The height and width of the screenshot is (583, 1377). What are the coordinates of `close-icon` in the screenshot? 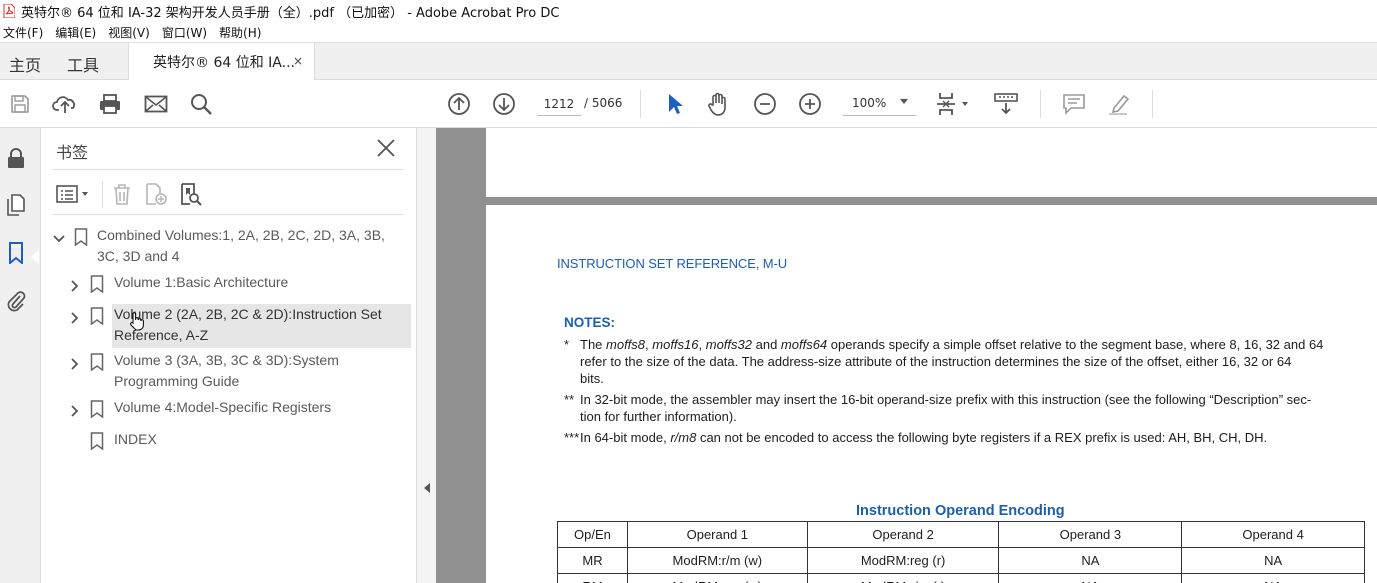 It's located at (386, 148).